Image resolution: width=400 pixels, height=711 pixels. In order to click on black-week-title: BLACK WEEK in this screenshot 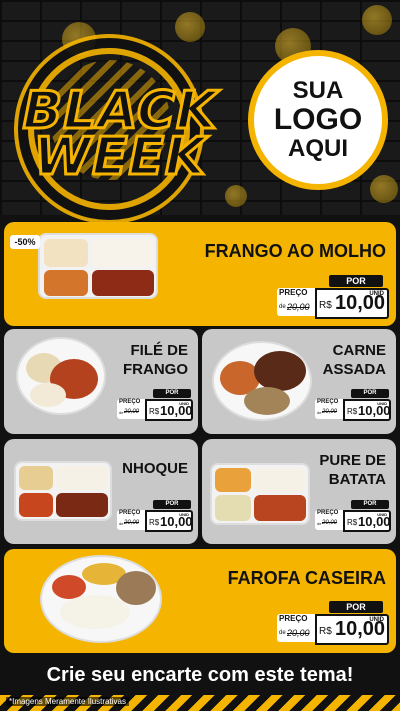, I will do `click(120, 135)`.